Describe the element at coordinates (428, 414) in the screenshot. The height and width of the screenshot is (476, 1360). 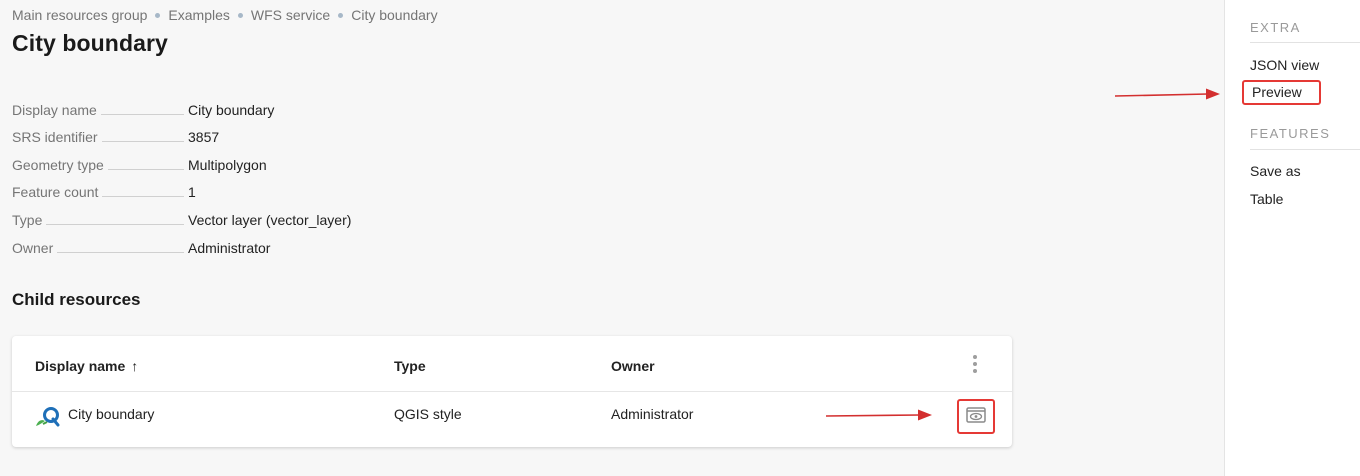
I see `row-type: QGIS style` at that location.